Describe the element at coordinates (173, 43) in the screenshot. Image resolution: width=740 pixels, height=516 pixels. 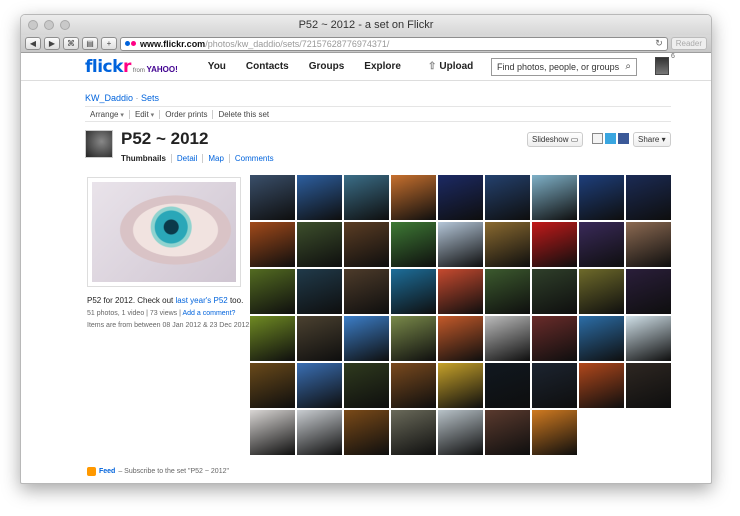
I see `url-domain: www.flickr.com` at that location.